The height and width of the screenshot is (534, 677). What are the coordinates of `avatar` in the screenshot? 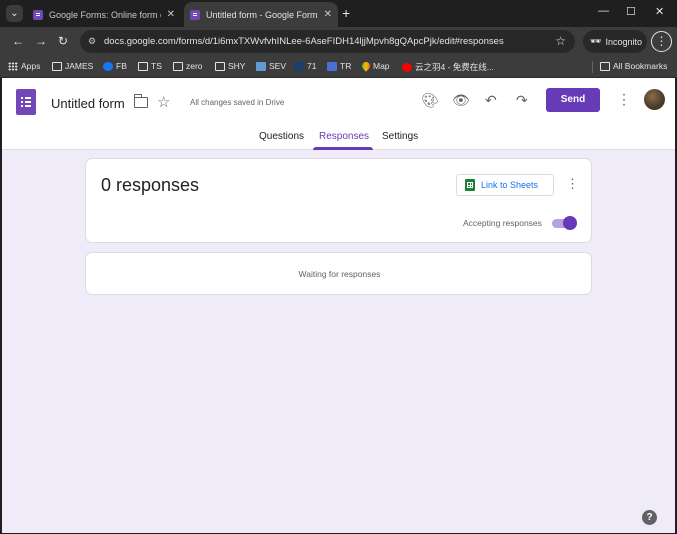 It's located at (654, 99).